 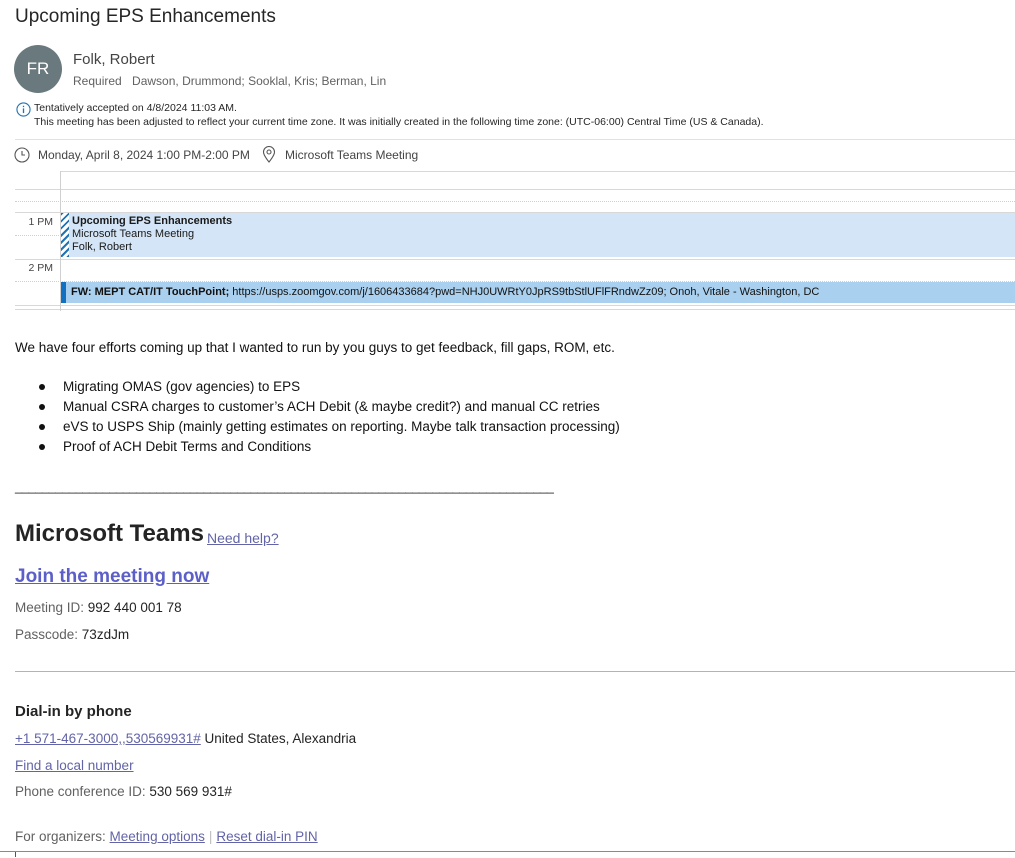 I want to click on join-meeting-link: Join the meeting now, so click(x=112, y=577).